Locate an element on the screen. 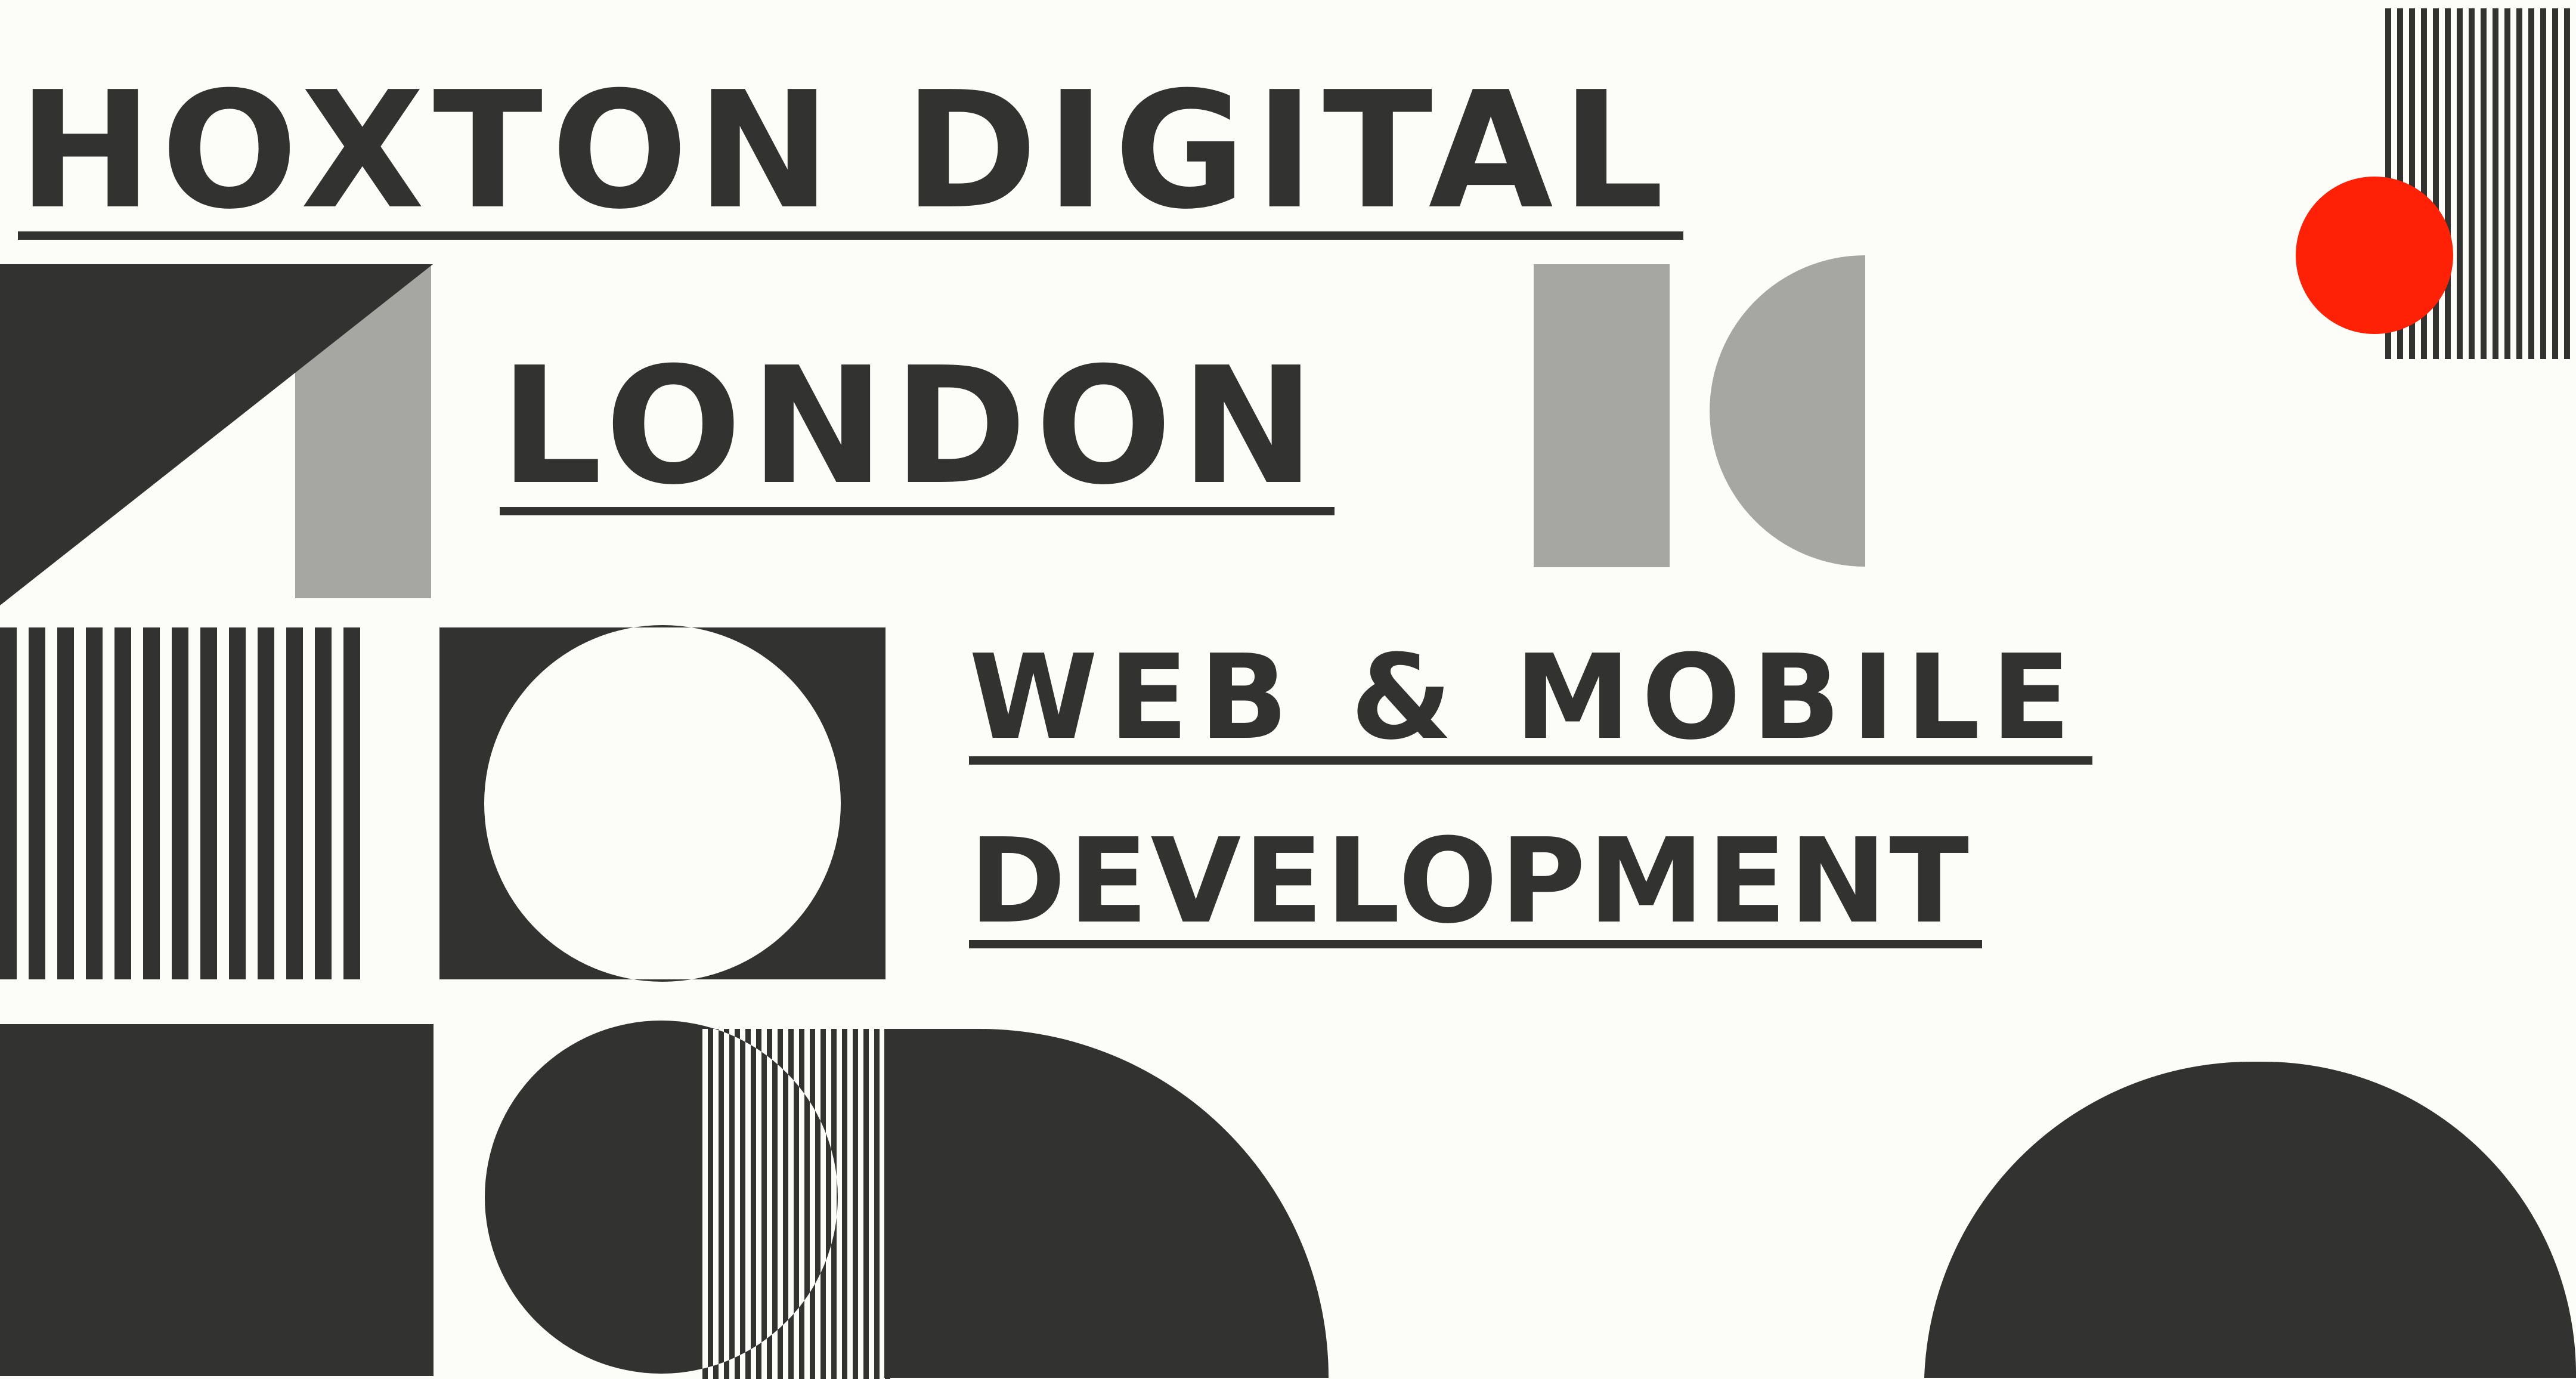  grey-half-disc is located at coordinates (1788, 411).